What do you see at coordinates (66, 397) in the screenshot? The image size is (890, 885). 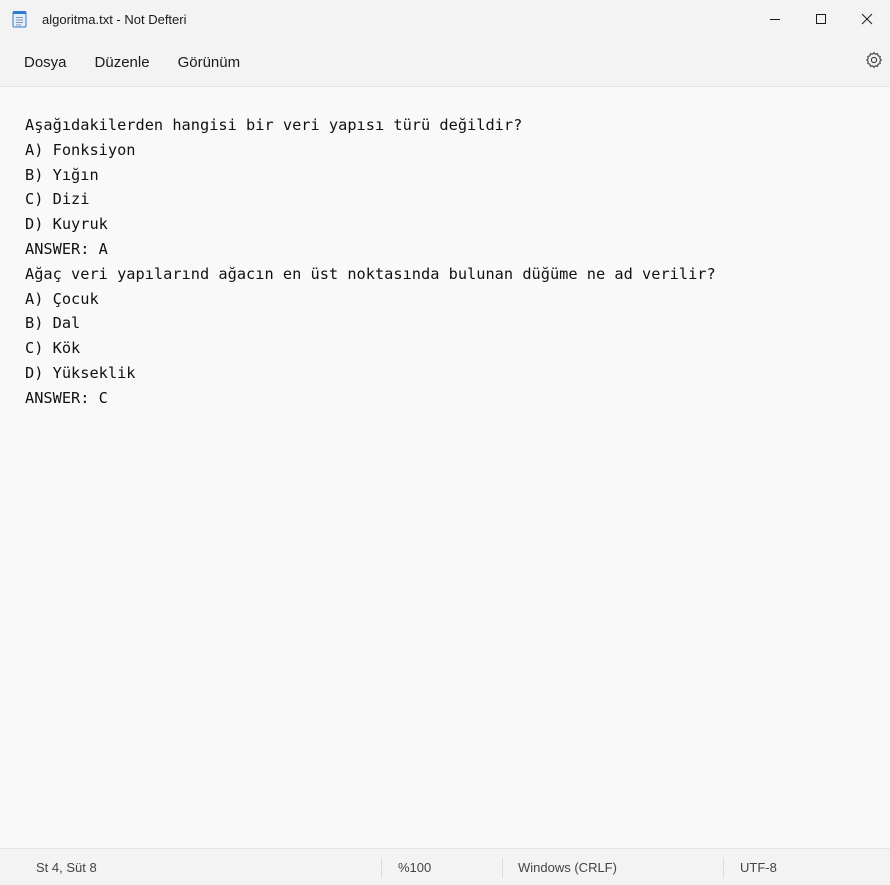 I see `text-line: ANSWER: C` at bounding box center [66, 397].